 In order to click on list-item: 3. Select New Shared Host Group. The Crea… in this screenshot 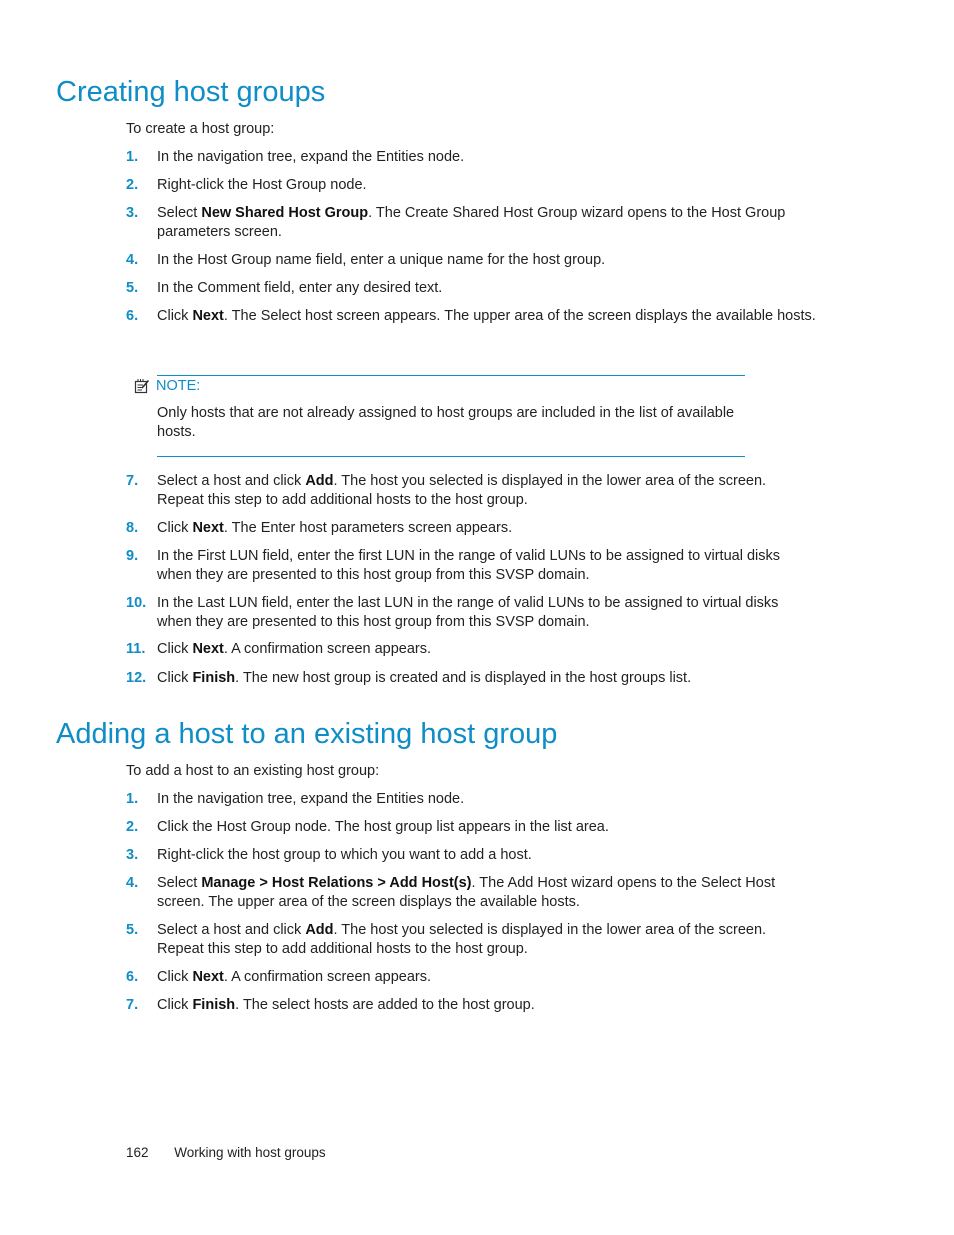, I will do `click(471, 223)`.